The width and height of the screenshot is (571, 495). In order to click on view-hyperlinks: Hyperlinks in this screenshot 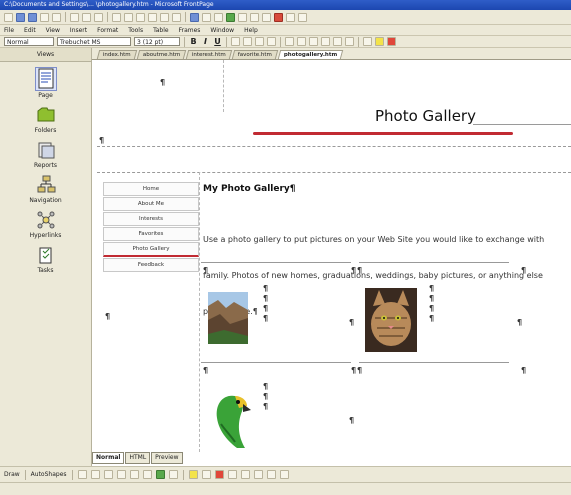, I will do `click(46, 224)`.